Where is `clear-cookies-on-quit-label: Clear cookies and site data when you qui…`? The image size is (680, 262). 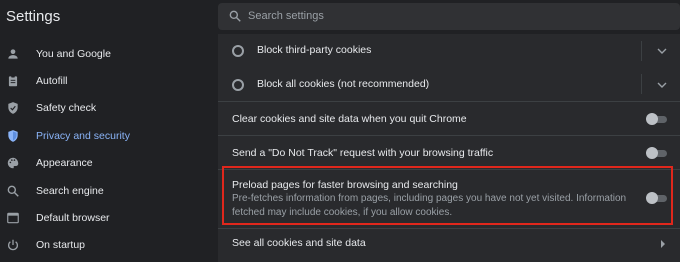
clear-cookies-on-quit-label: Clear cookies and site data when you qui… is located at coordinates (349, 119).